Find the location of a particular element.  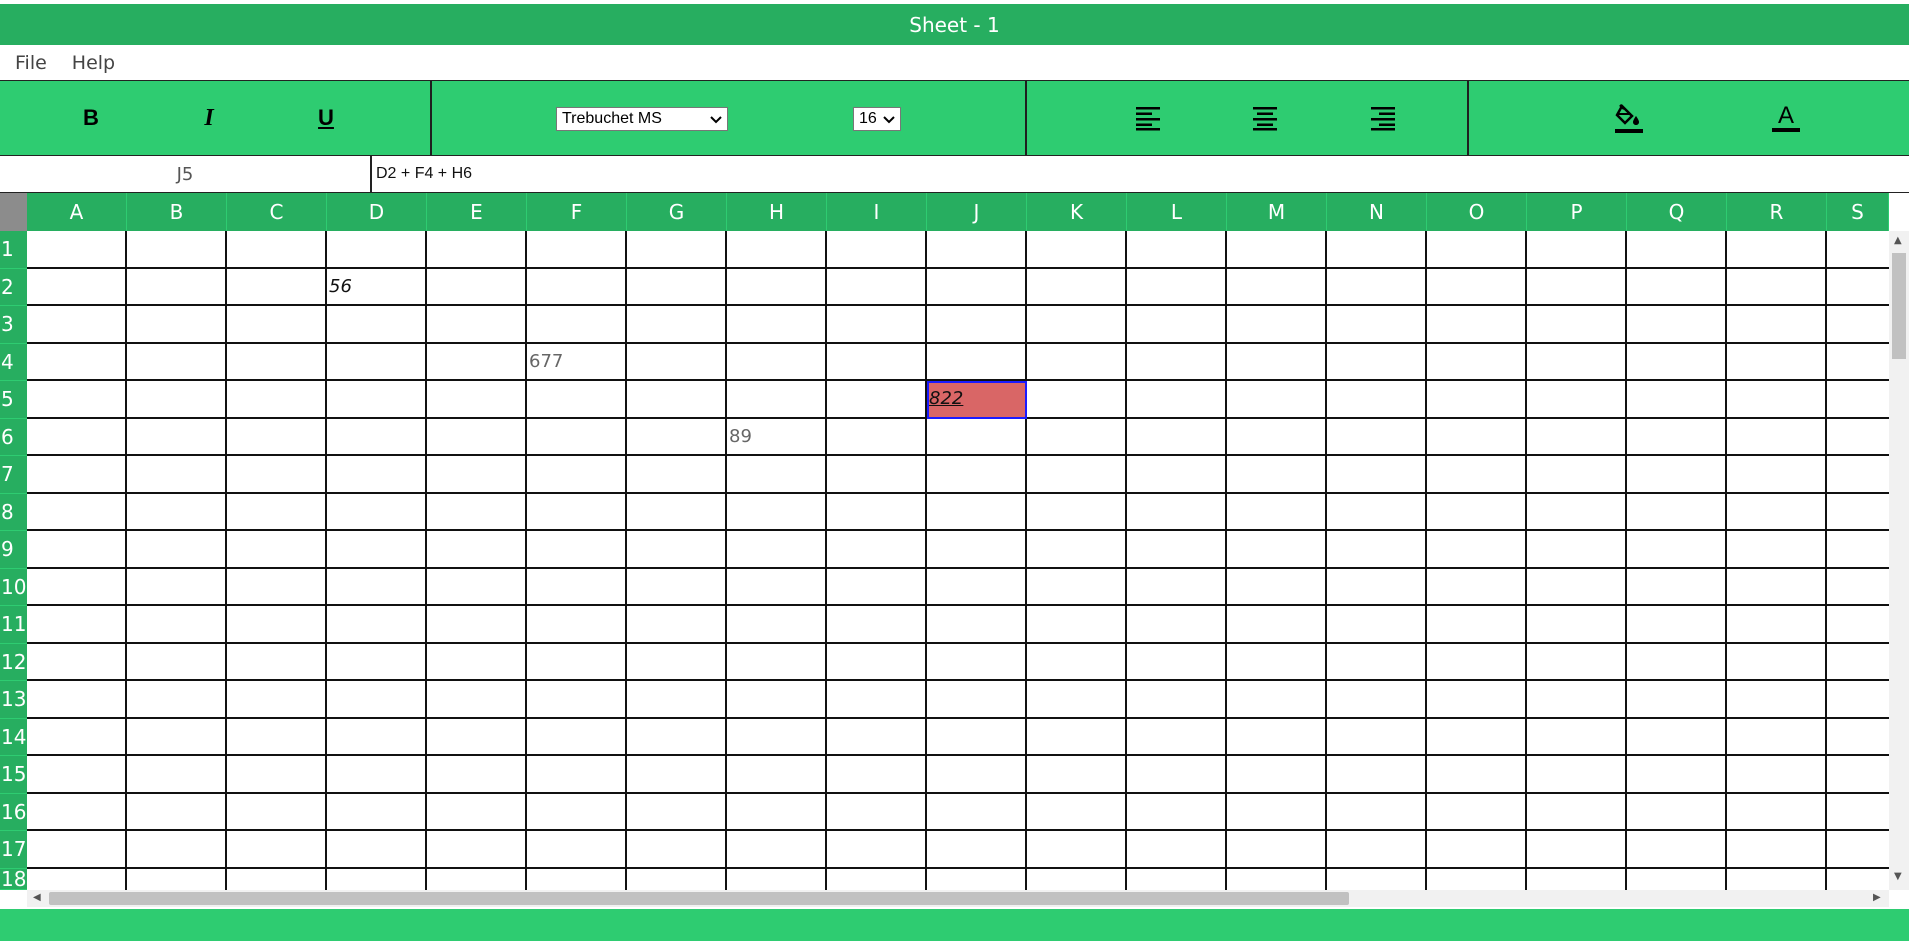

horizontal-scroll-thumb is located at coordinates (699, 898).